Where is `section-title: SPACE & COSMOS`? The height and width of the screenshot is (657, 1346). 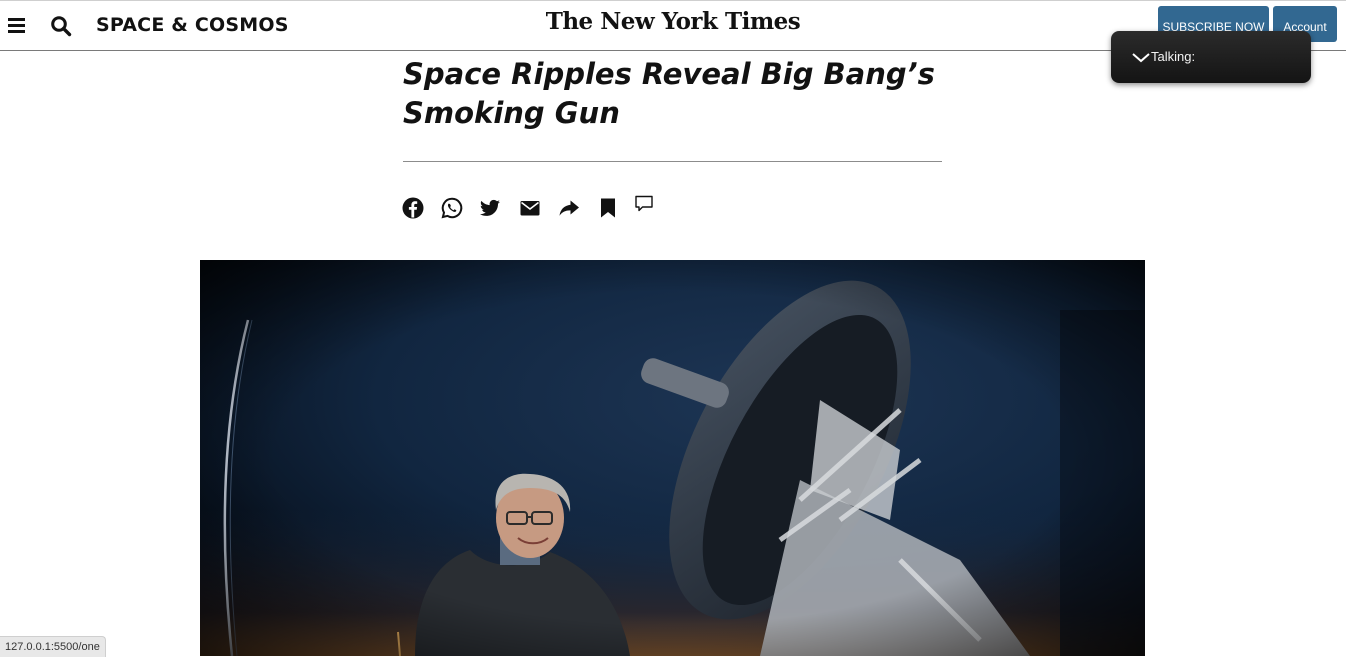 section-title: SPACE & COSMOS is located at coordinates (192, 25).